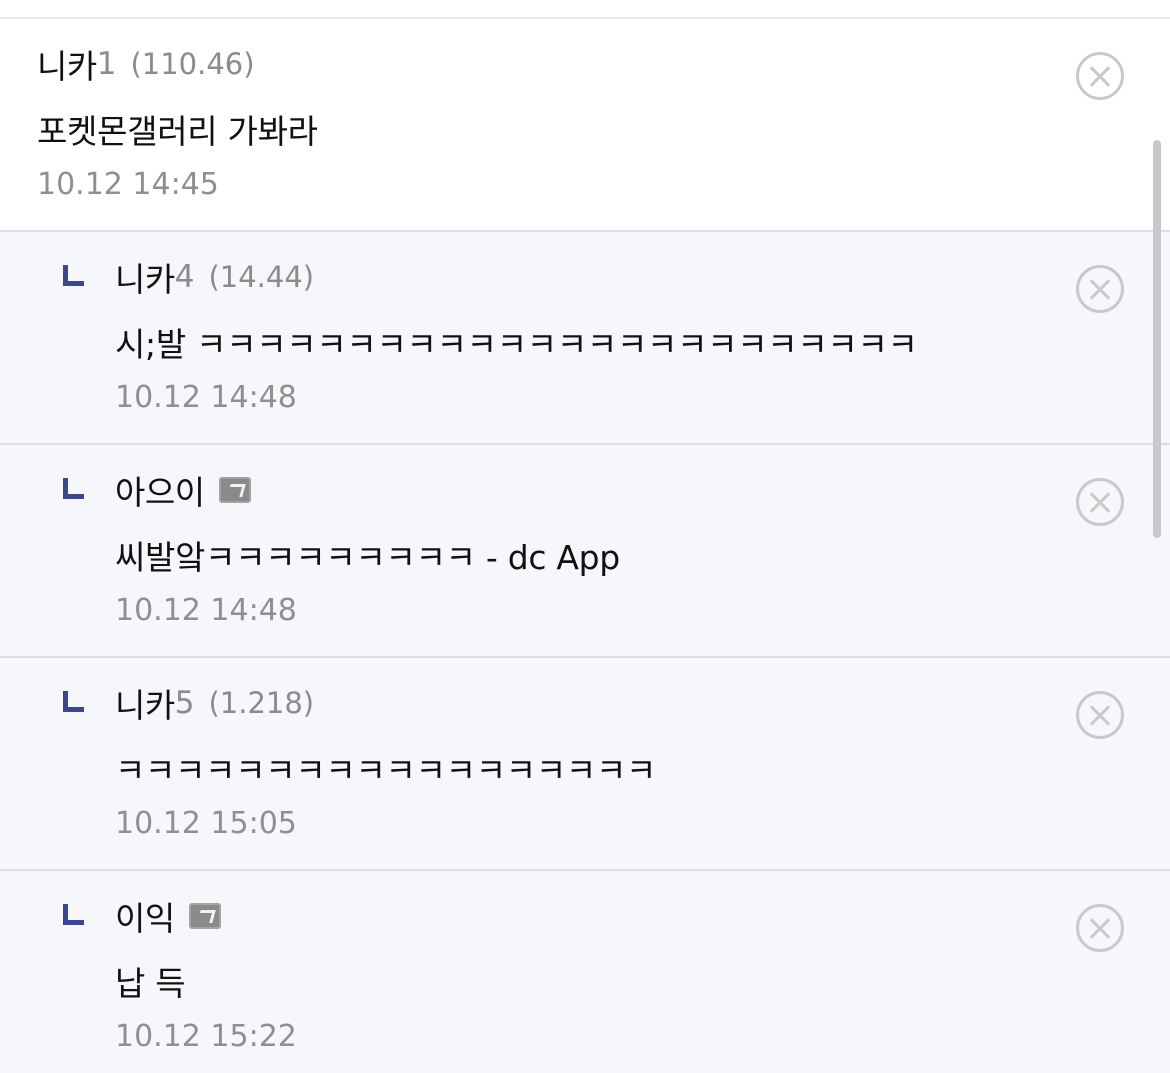  I want to click on comment-author: 이익, so click(168, 916).